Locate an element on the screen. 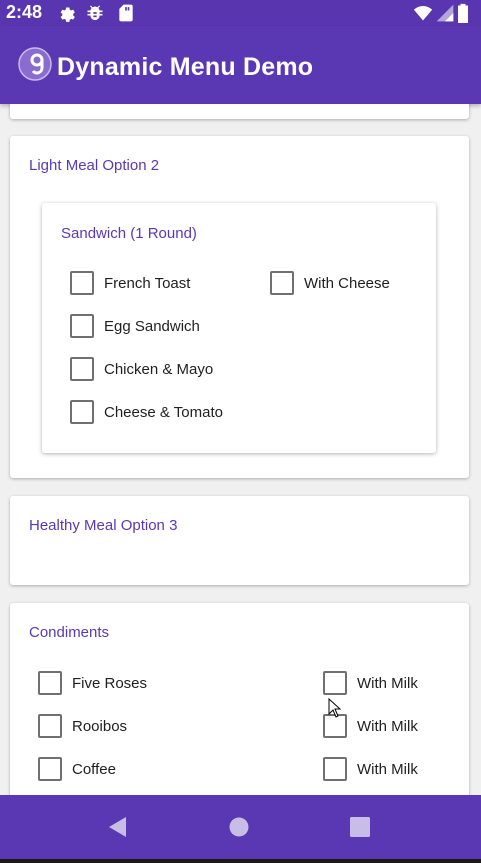  gear-icon is located at coordinates (67, 14).